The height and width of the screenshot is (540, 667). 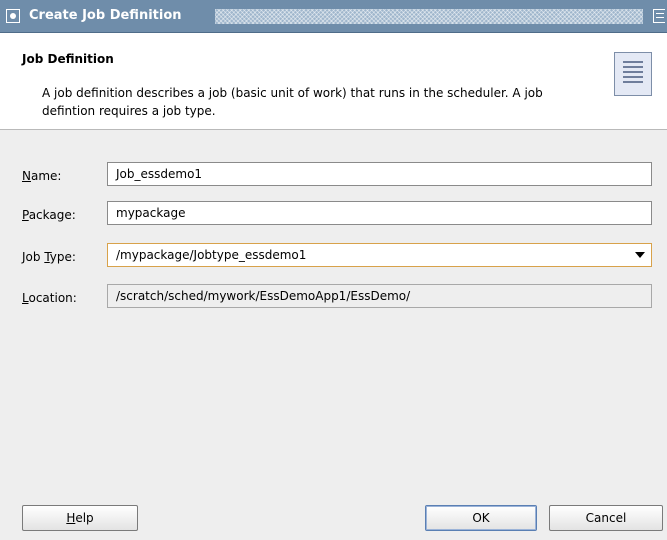 I want to click on title-bar-grip, so click(x=429, y=16).